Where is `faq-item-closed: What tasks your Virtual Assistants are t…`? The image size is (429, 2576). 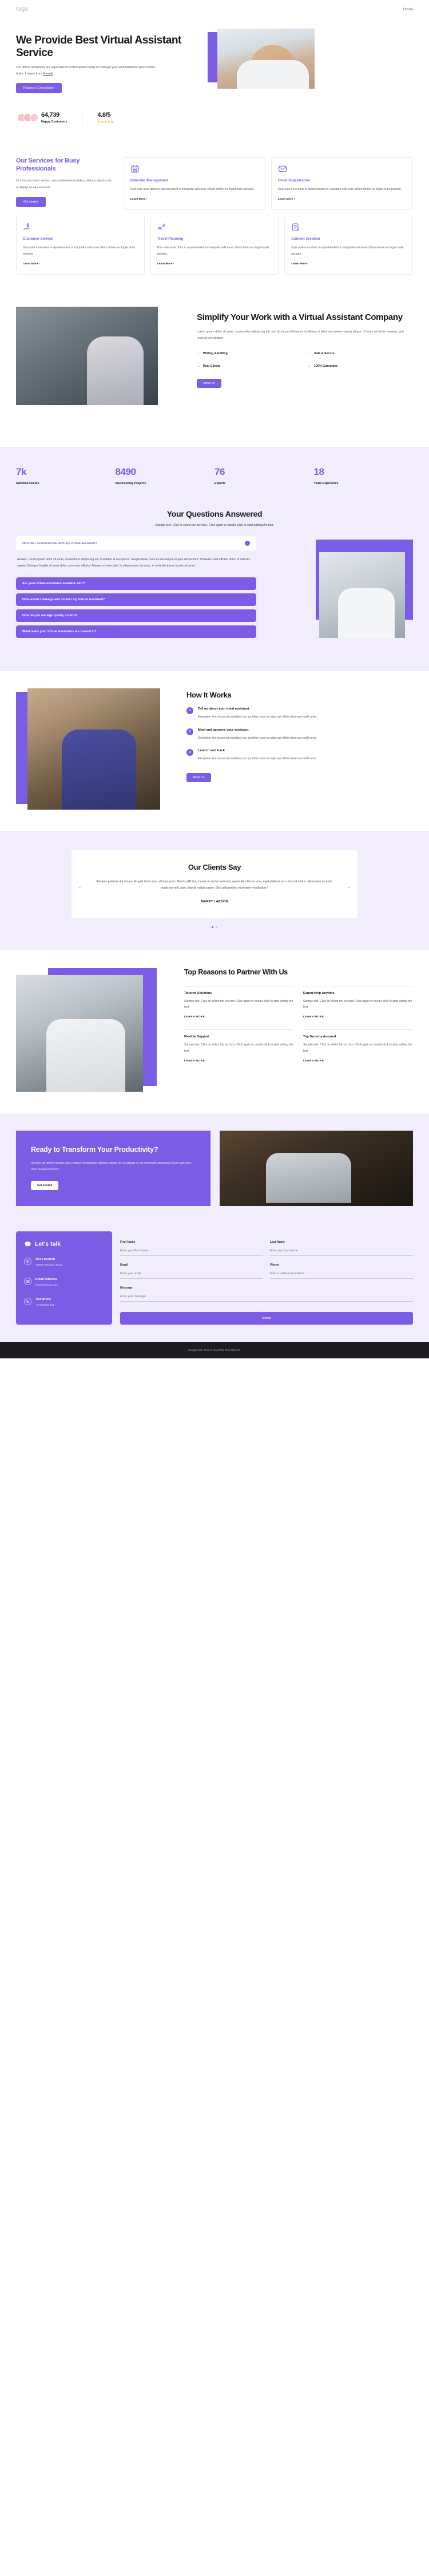
faq-item-closed: What tasks your Virtual Assistants are t… is located at coordinates (136, 632).